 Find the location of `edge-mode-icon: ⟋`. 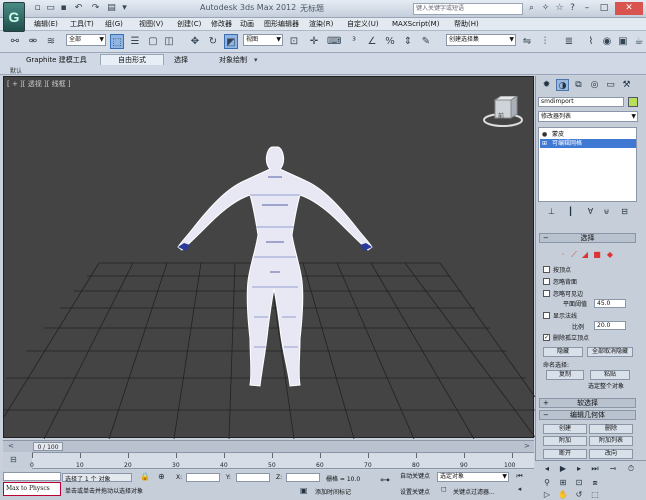

edge-mode-icon: ⟋ is located at coordinates (574, 255).